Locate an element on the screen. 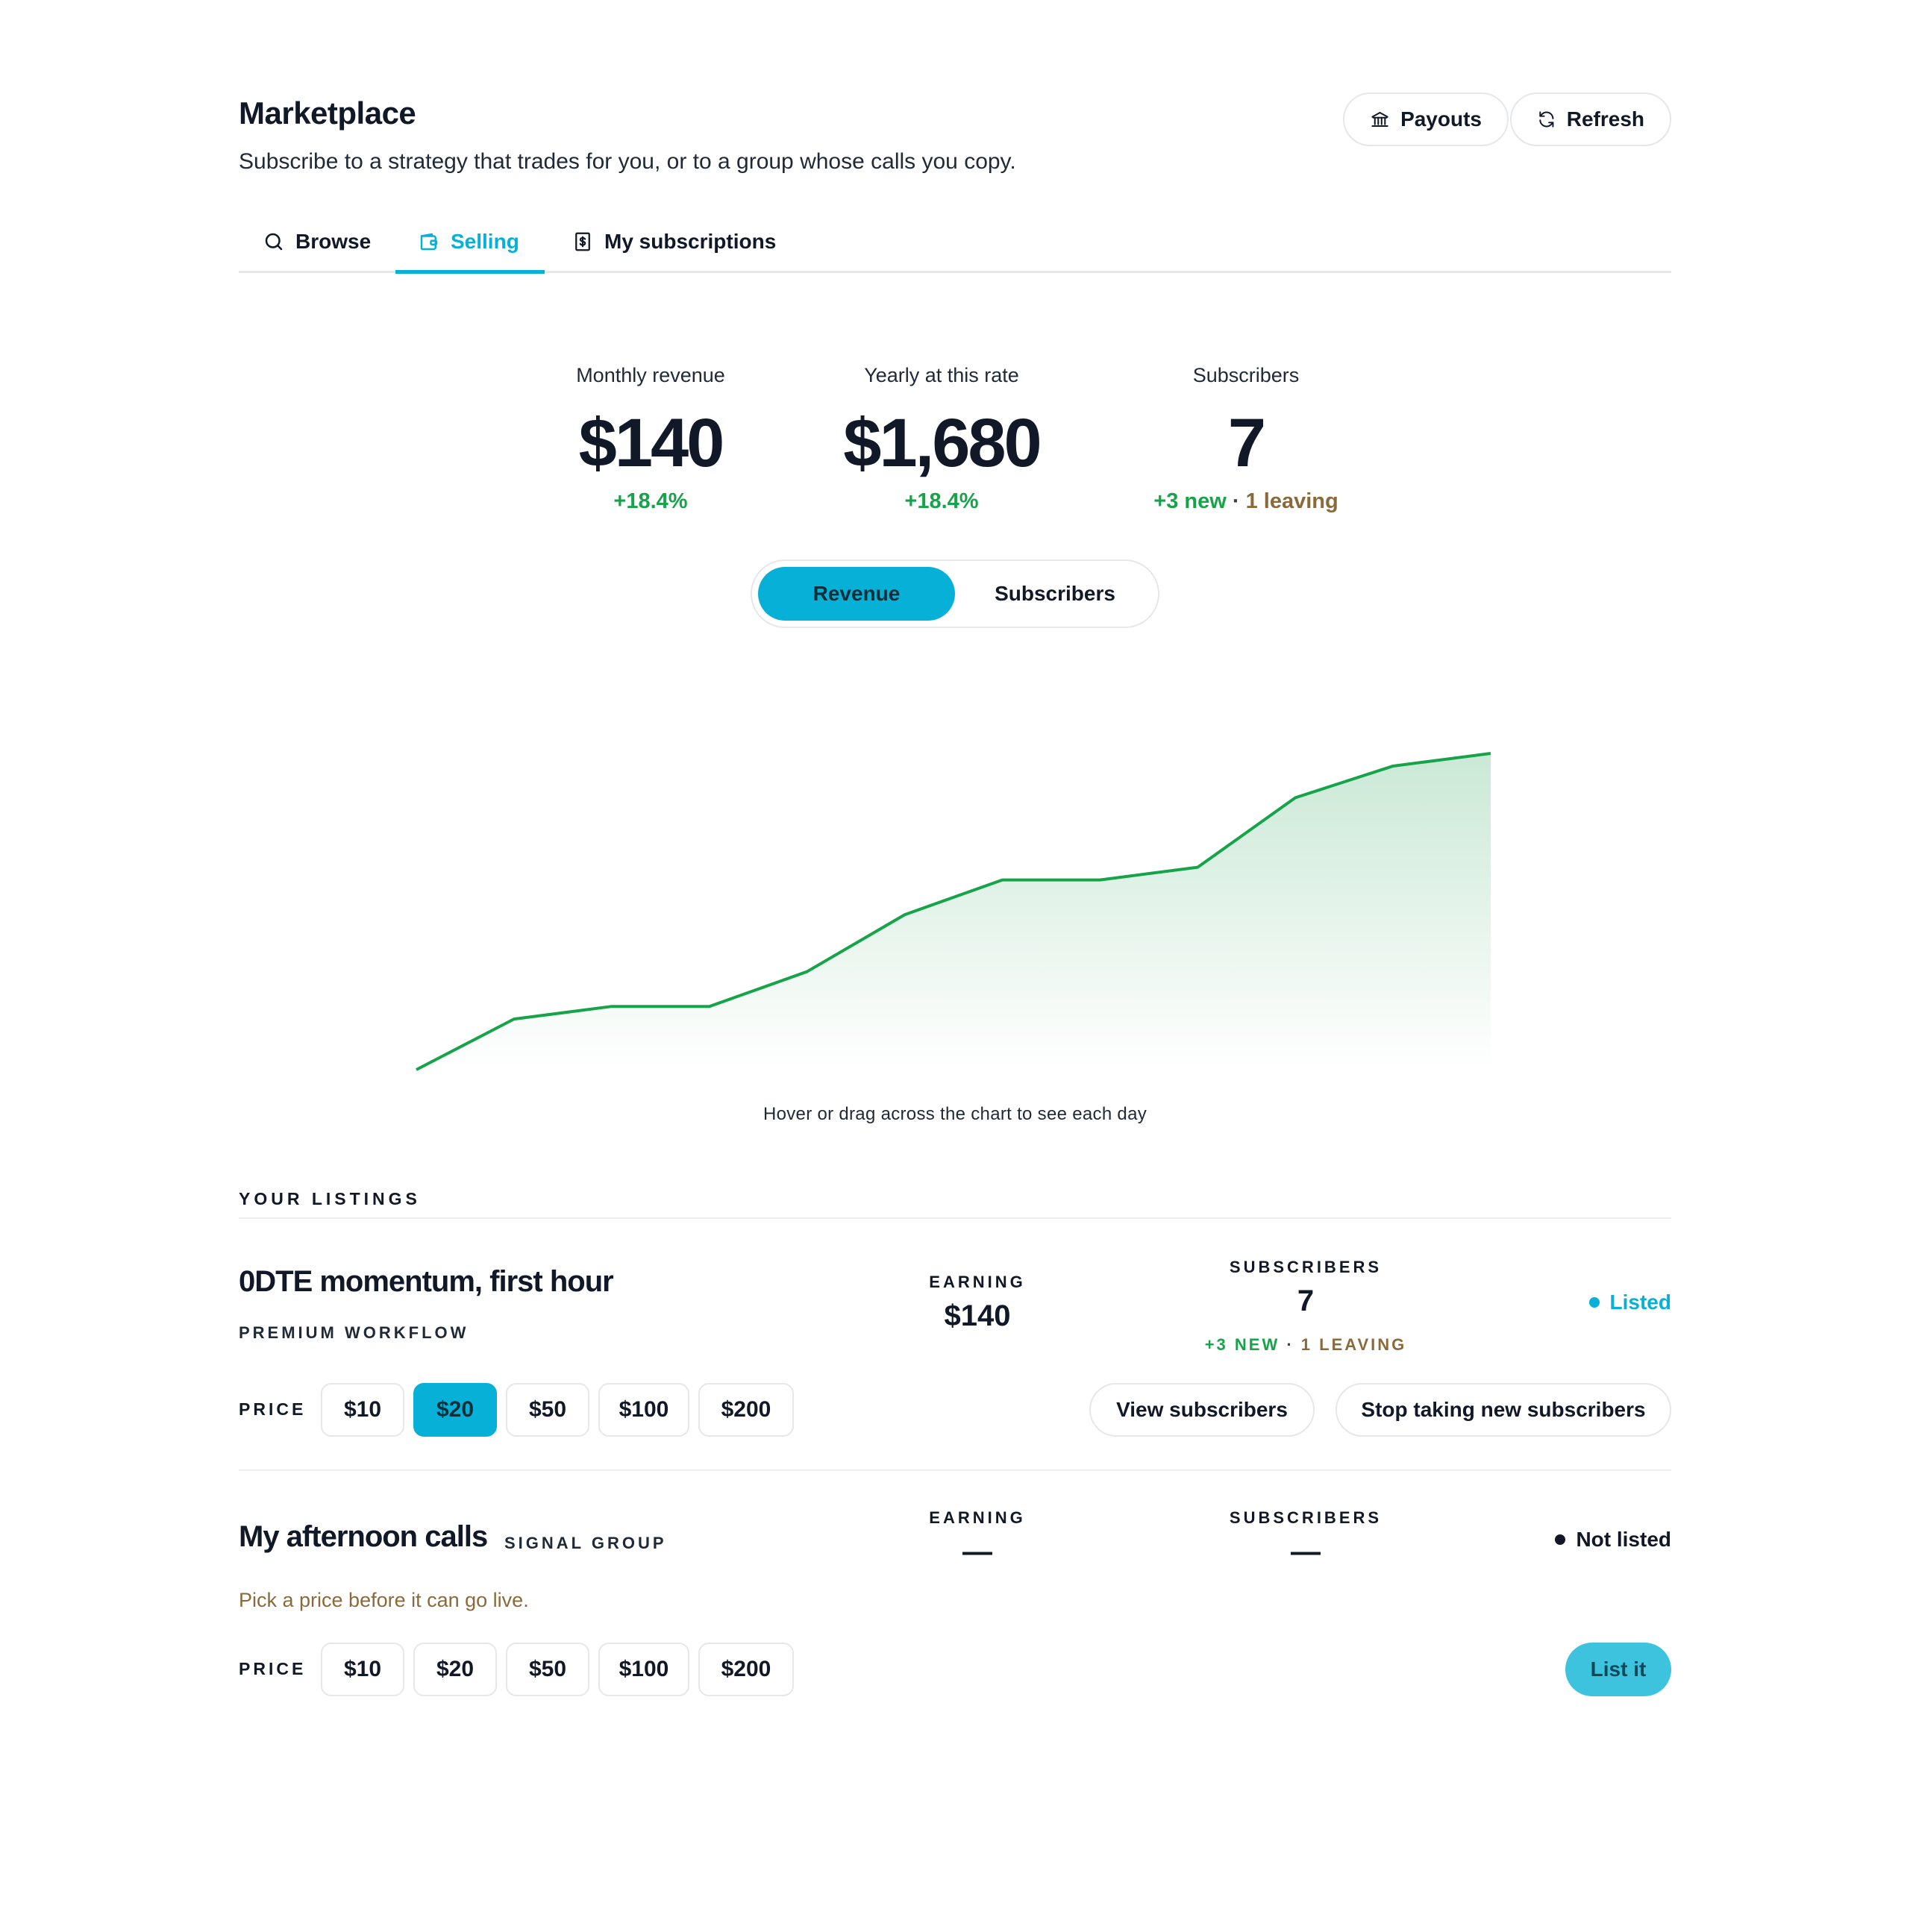 The width and height of the screenshot is (1910, 1932). stat-monthly-delta: +18.4% is located at coordinates (650, 501).